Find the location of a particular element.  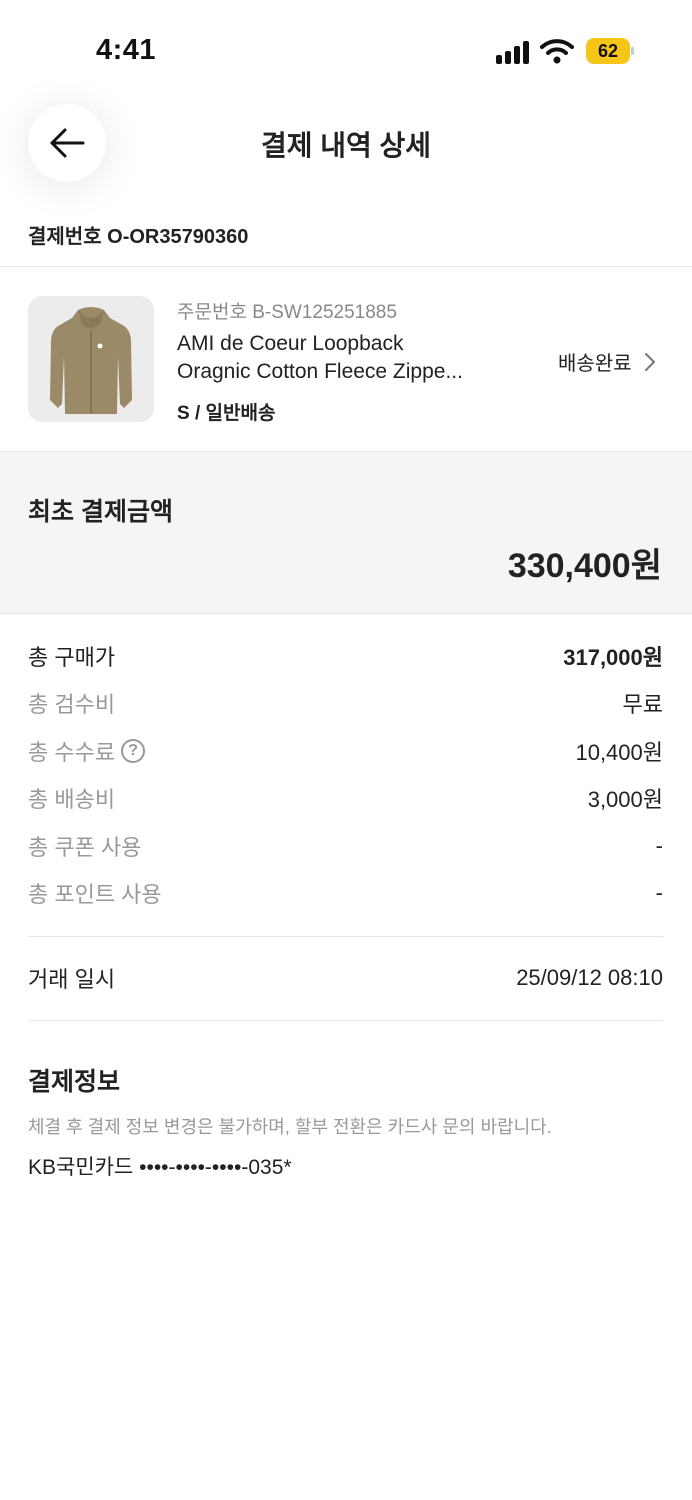

status-bar: 4:41 62 is located at coordinates (346, 50).